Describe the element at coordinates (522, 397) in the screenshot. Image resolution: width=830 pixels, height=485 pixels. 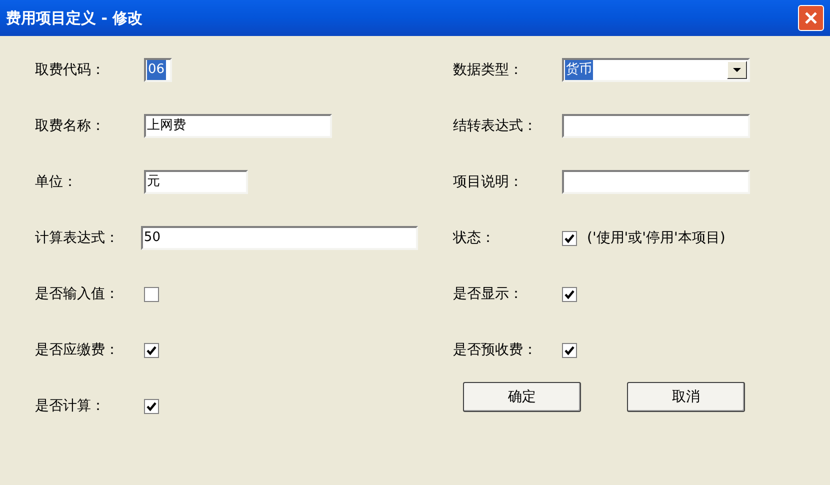
I see `dialog-button: 确定` at that location.